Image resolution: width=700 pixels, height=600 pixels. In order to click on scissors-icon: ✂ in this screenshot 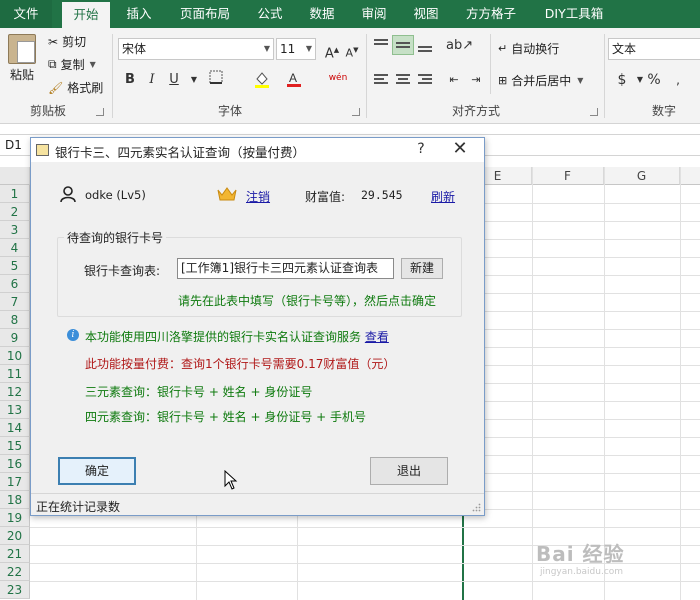, I will do `click(53, 41)`.